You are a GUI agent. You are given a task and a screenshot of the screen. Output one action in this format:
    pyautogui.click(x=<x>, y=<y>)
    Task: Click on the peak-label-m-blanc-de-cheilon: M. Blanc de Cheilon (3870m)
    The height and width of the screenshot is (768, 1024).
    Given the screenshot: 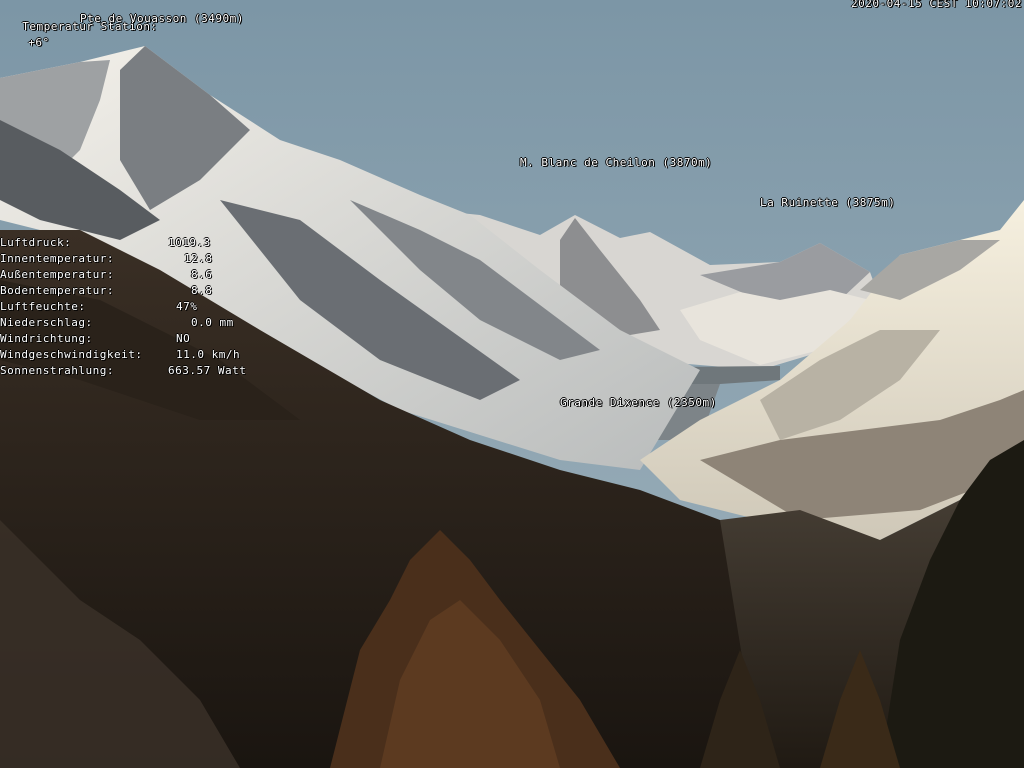 What is the action you would take?
    pyautogui.click(x=616, y=162)
    